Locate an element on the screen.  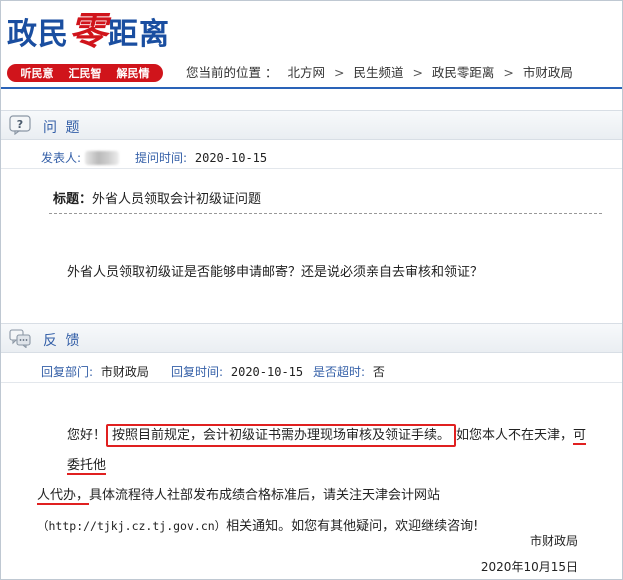
feedback-text-1: 如您本人不在天津， is located at coordinates (515, 435).